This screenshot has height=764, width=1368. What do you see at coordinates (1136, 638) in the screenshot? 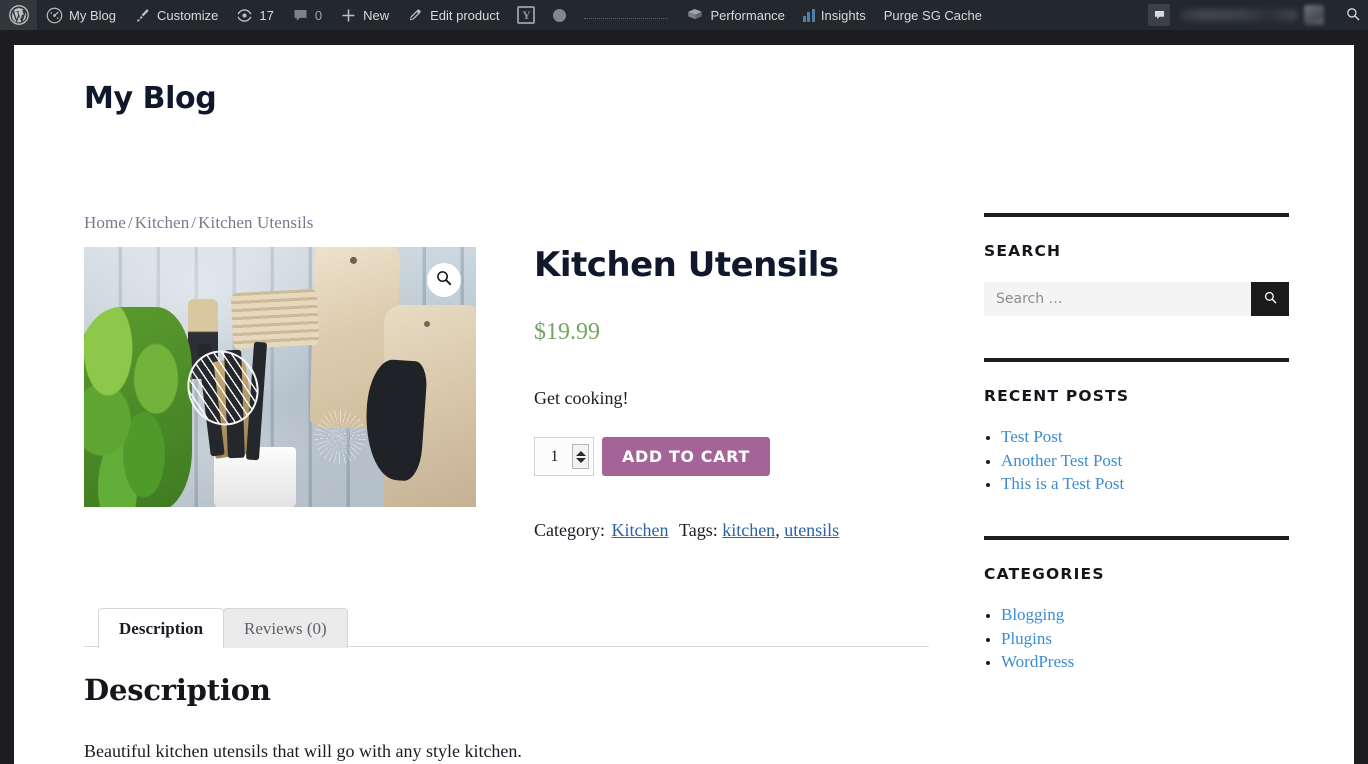
I see `categories-list: Blogging Plugins WordPress` at bounding box center [1136, 638].